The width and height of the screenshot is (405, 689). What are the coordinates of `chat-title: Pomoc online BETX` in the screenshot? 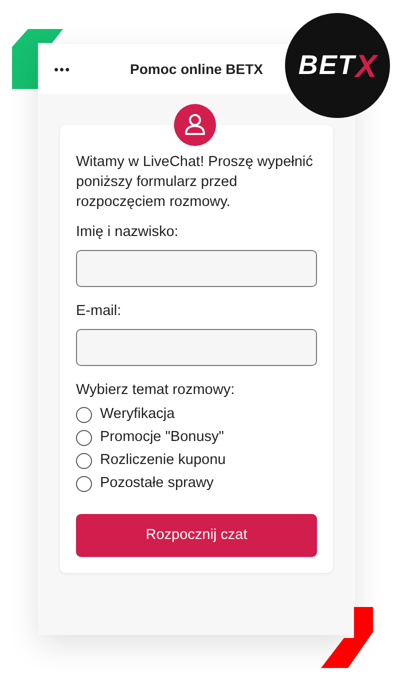 It's located at (197, 69).